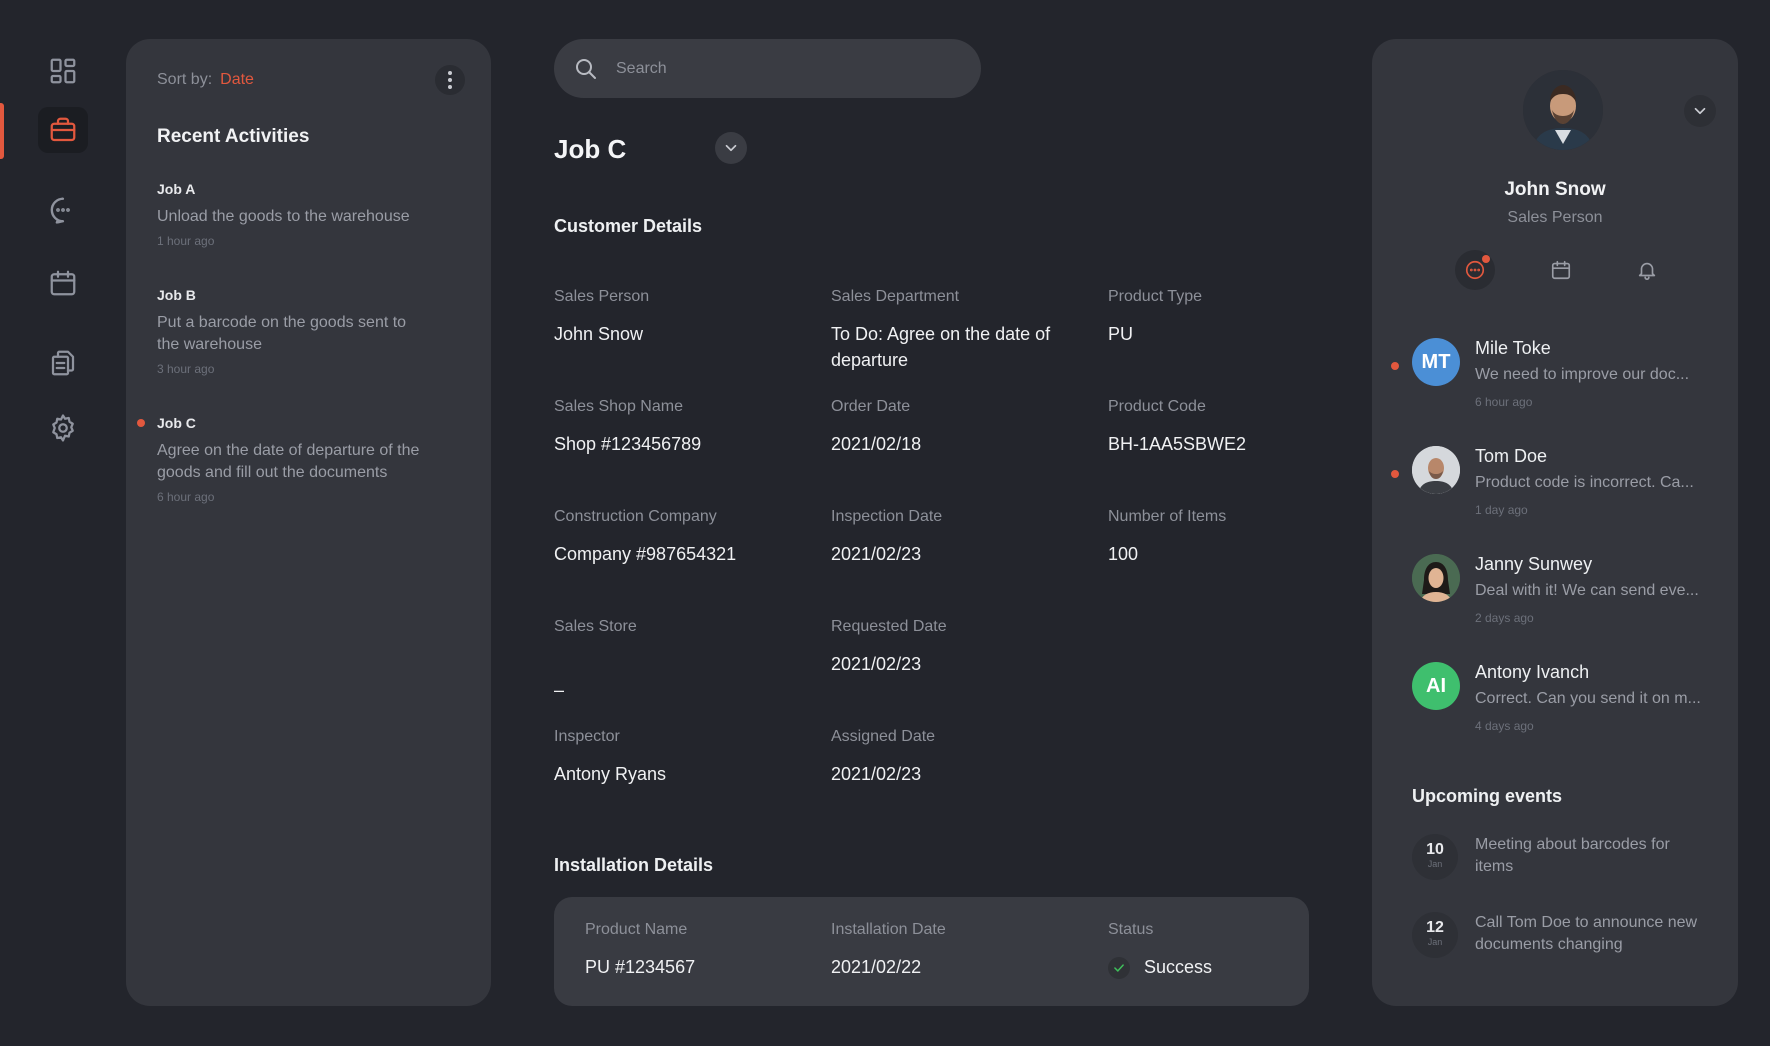  Describe the element at coordinates (176, 423) in the screenshot. I see `activity-job: Job C` at that location.